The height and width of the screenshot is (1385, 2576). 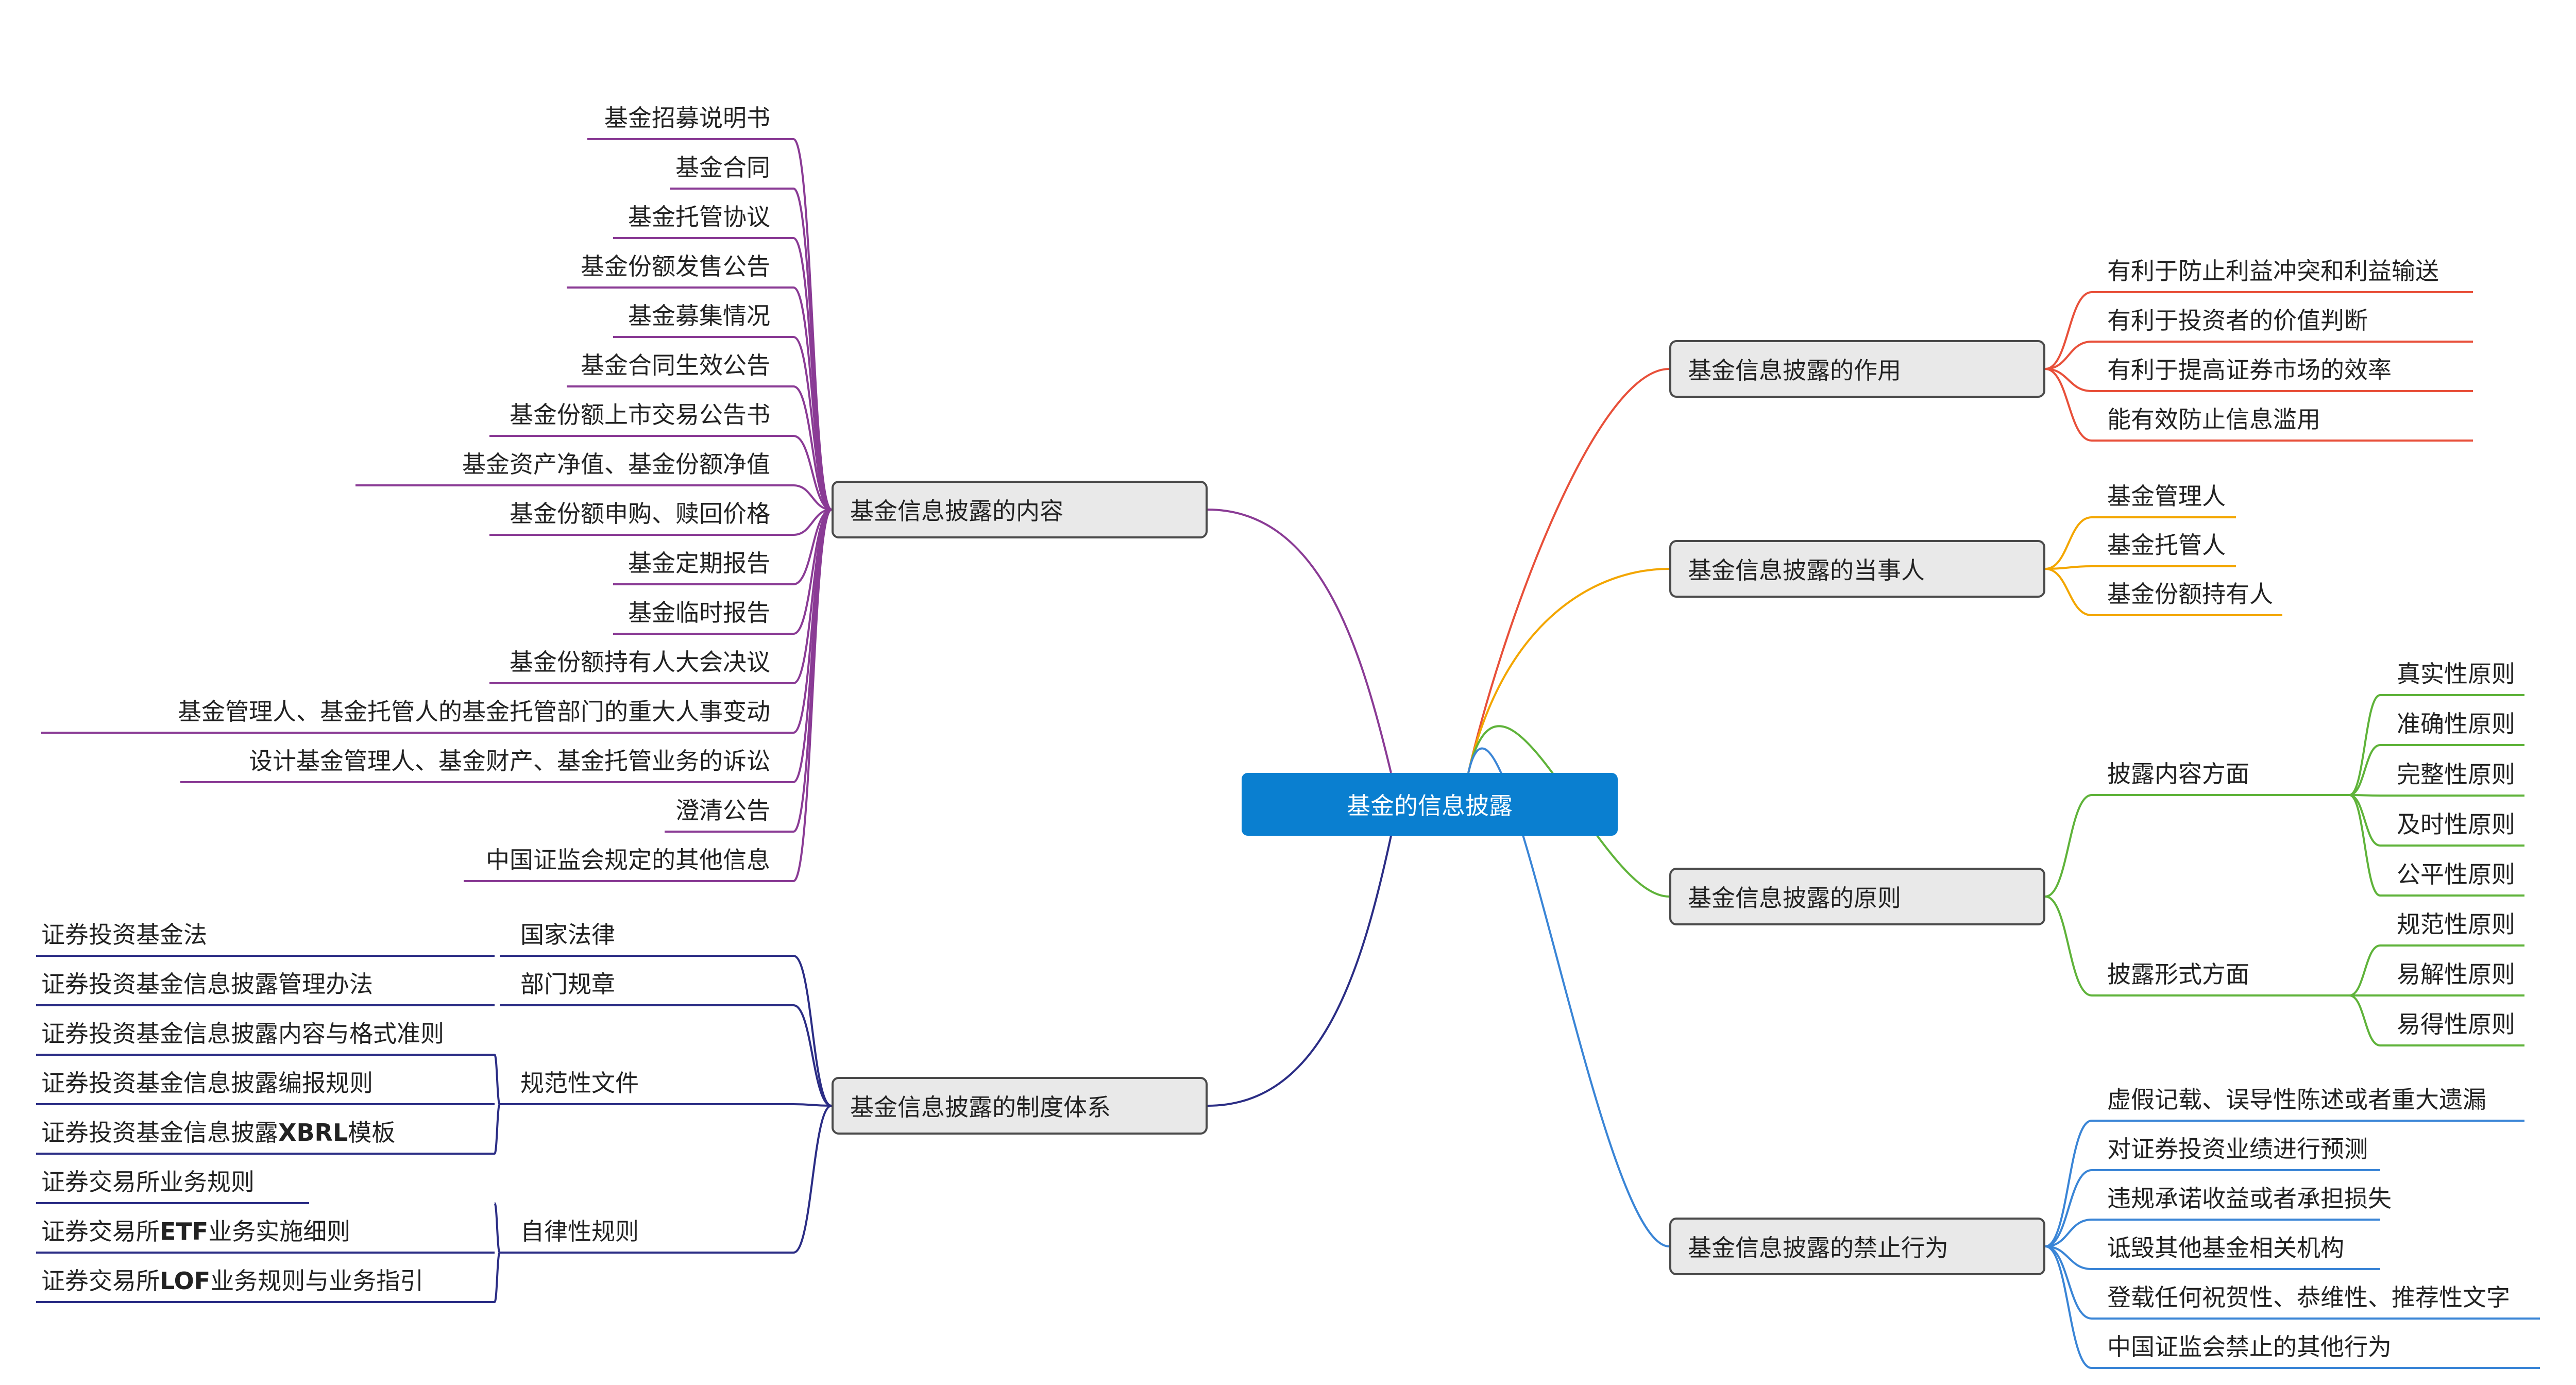 What do you see at coordinates (722, 167) in the screenshot?
I see `content-item: 基金合同` at bounding box center [722, 167].